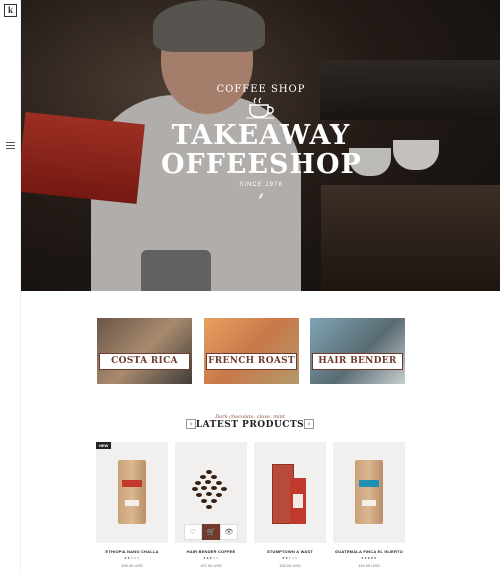 This screenshot has width=500, height=570. Describe the element at coordinates (261, 164) in the screenshot. I see `hero-title-line2: OFFEESHOP` at that location.